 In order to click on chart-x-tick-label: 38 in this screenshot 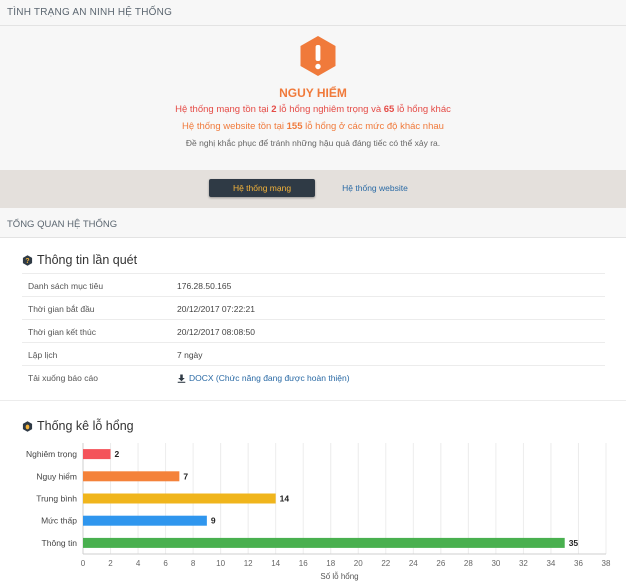, I will do `click(606, 563)`.